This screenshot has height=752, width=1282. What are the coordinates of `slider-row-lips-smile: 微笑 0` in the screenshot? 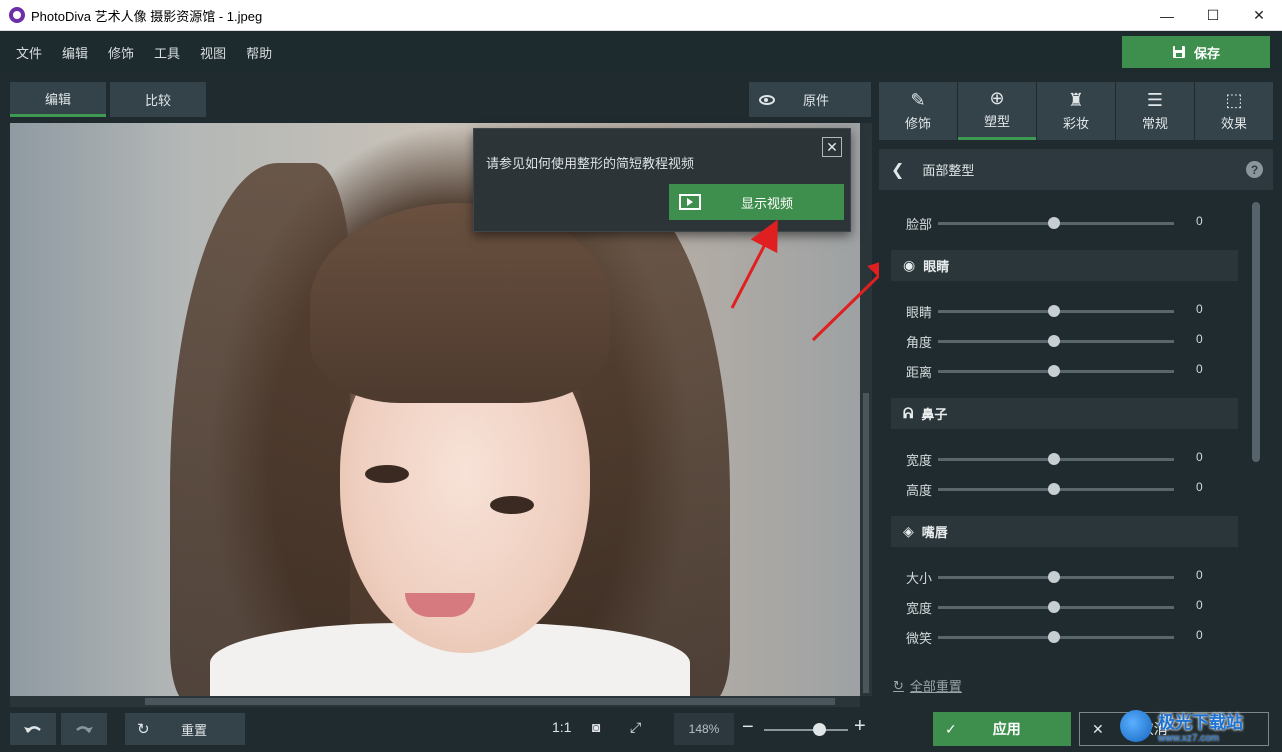 It's located at (1056, 637).